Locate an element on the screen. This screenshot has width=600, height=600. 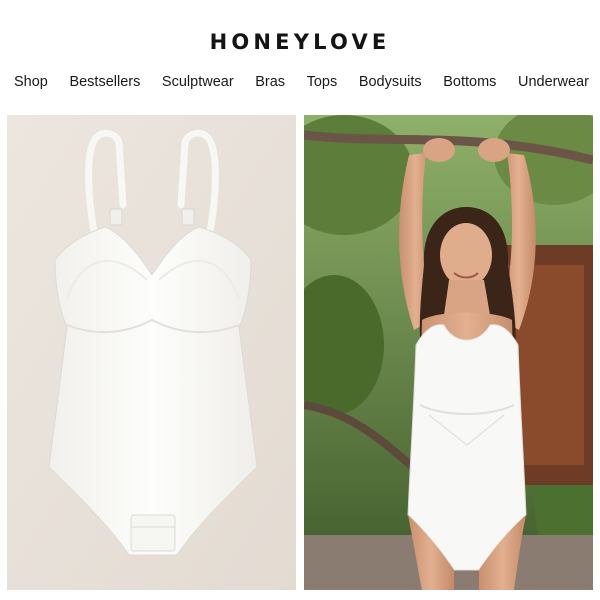
brand-logo: HONEYLOVE is located at coordinates (300, 42).